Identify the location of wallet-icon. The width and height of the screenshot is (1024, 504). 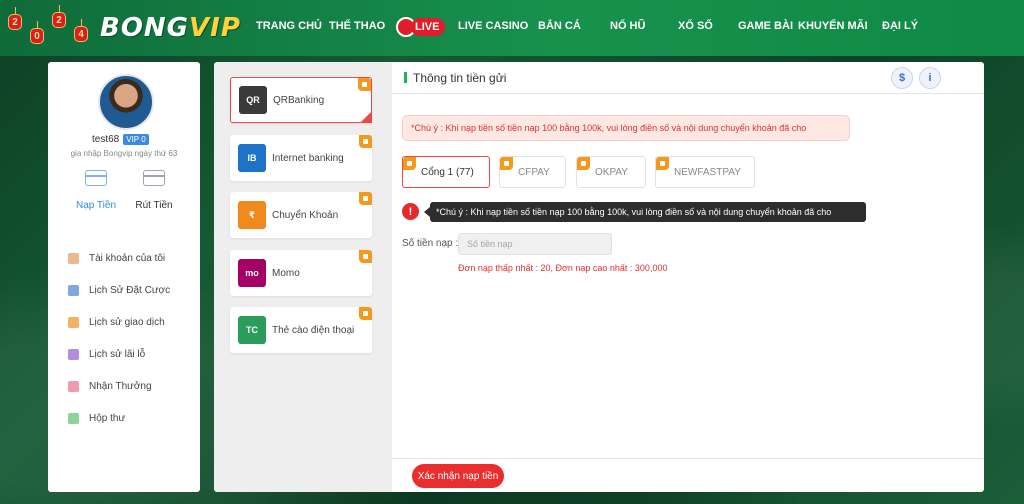
(154, 178).